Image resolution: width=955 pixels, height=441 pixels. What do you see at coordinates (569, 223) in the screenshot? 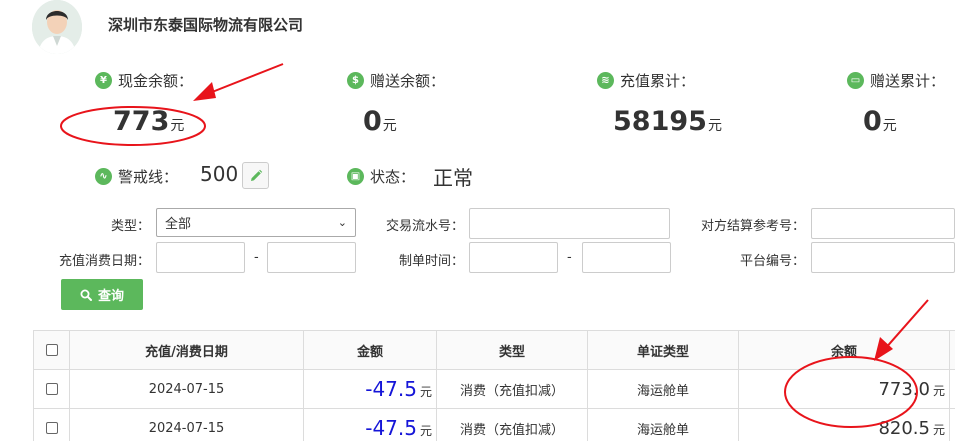
I see `txn-no-input` at bounding box center [569, 223].